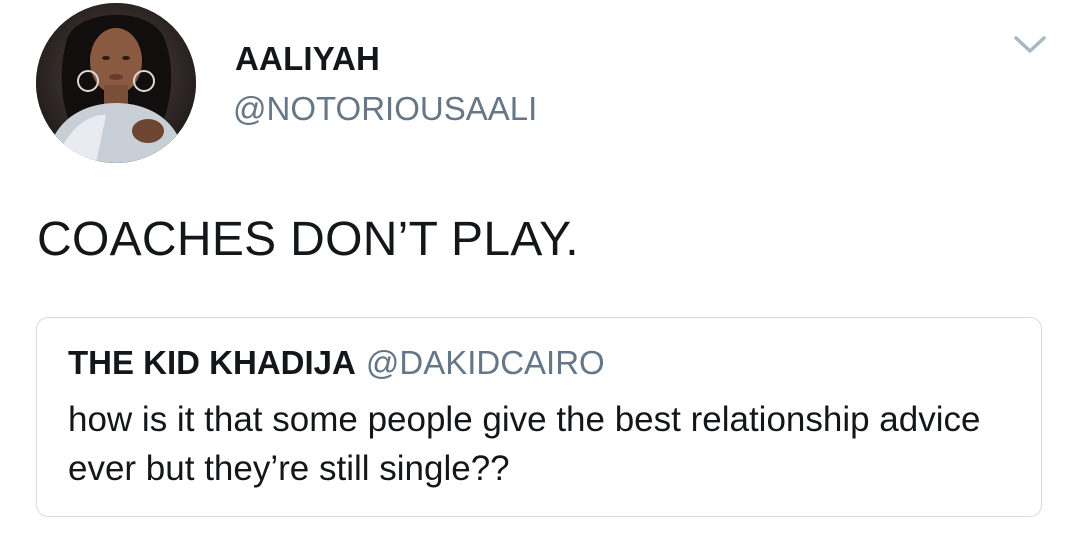 The height and width of the screenshot is (538, 1080). Describe the element at coordinates (212, 362) in the screenshot. I see `quoted-author-display-name: THE KID KHADIJA` at that location.